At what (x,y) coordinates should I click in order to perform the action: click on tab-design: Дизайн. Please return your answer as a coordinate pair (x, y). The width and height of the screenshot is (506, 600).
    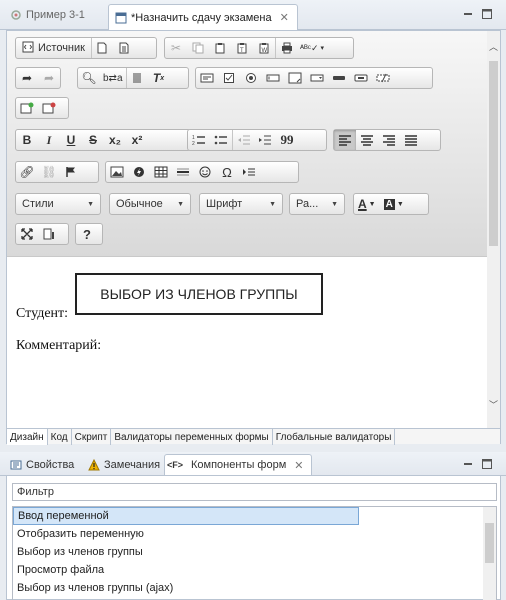
    Looking at the image, I should click on (27, 437).